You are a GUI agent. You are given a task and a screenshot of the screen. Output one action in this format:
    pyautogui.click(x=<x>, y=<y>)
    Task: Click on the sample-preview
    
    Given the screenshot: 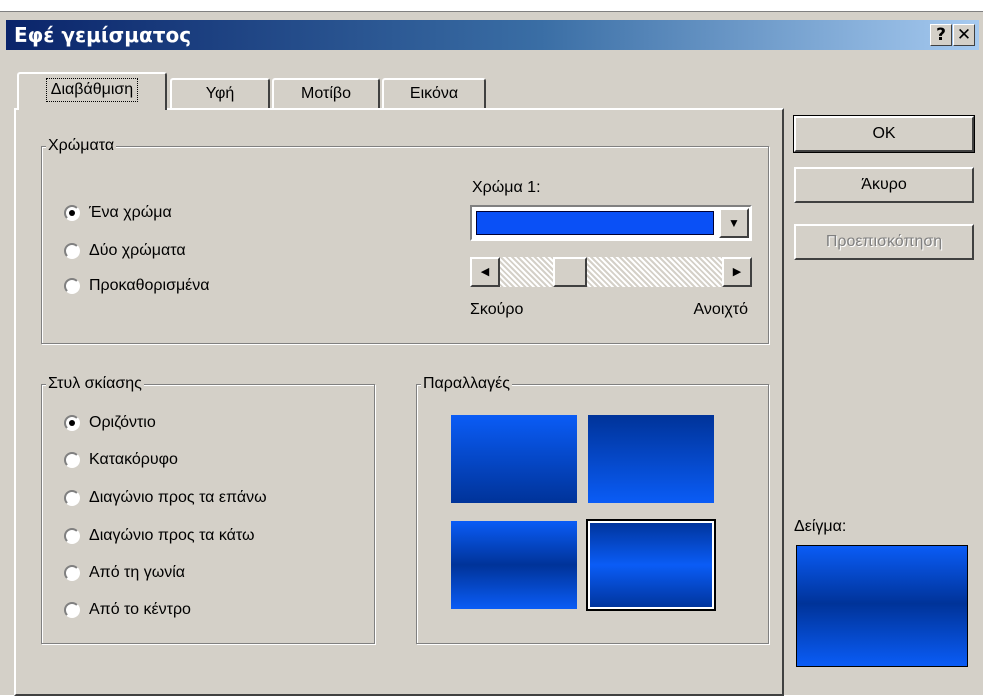 What is the action you would take?
    pyautogui.click(x=882, y=606)
    